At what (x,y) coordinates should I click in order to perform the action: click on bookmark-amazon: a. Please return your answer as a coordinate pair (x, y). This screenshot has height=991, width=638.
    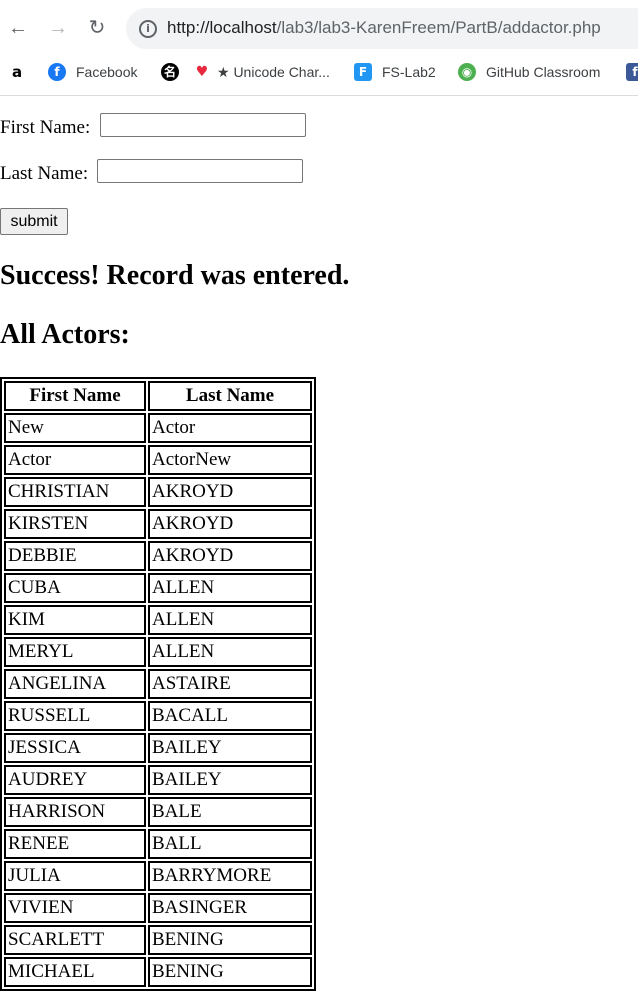
    Looking at the image, I should click on (22, 72).